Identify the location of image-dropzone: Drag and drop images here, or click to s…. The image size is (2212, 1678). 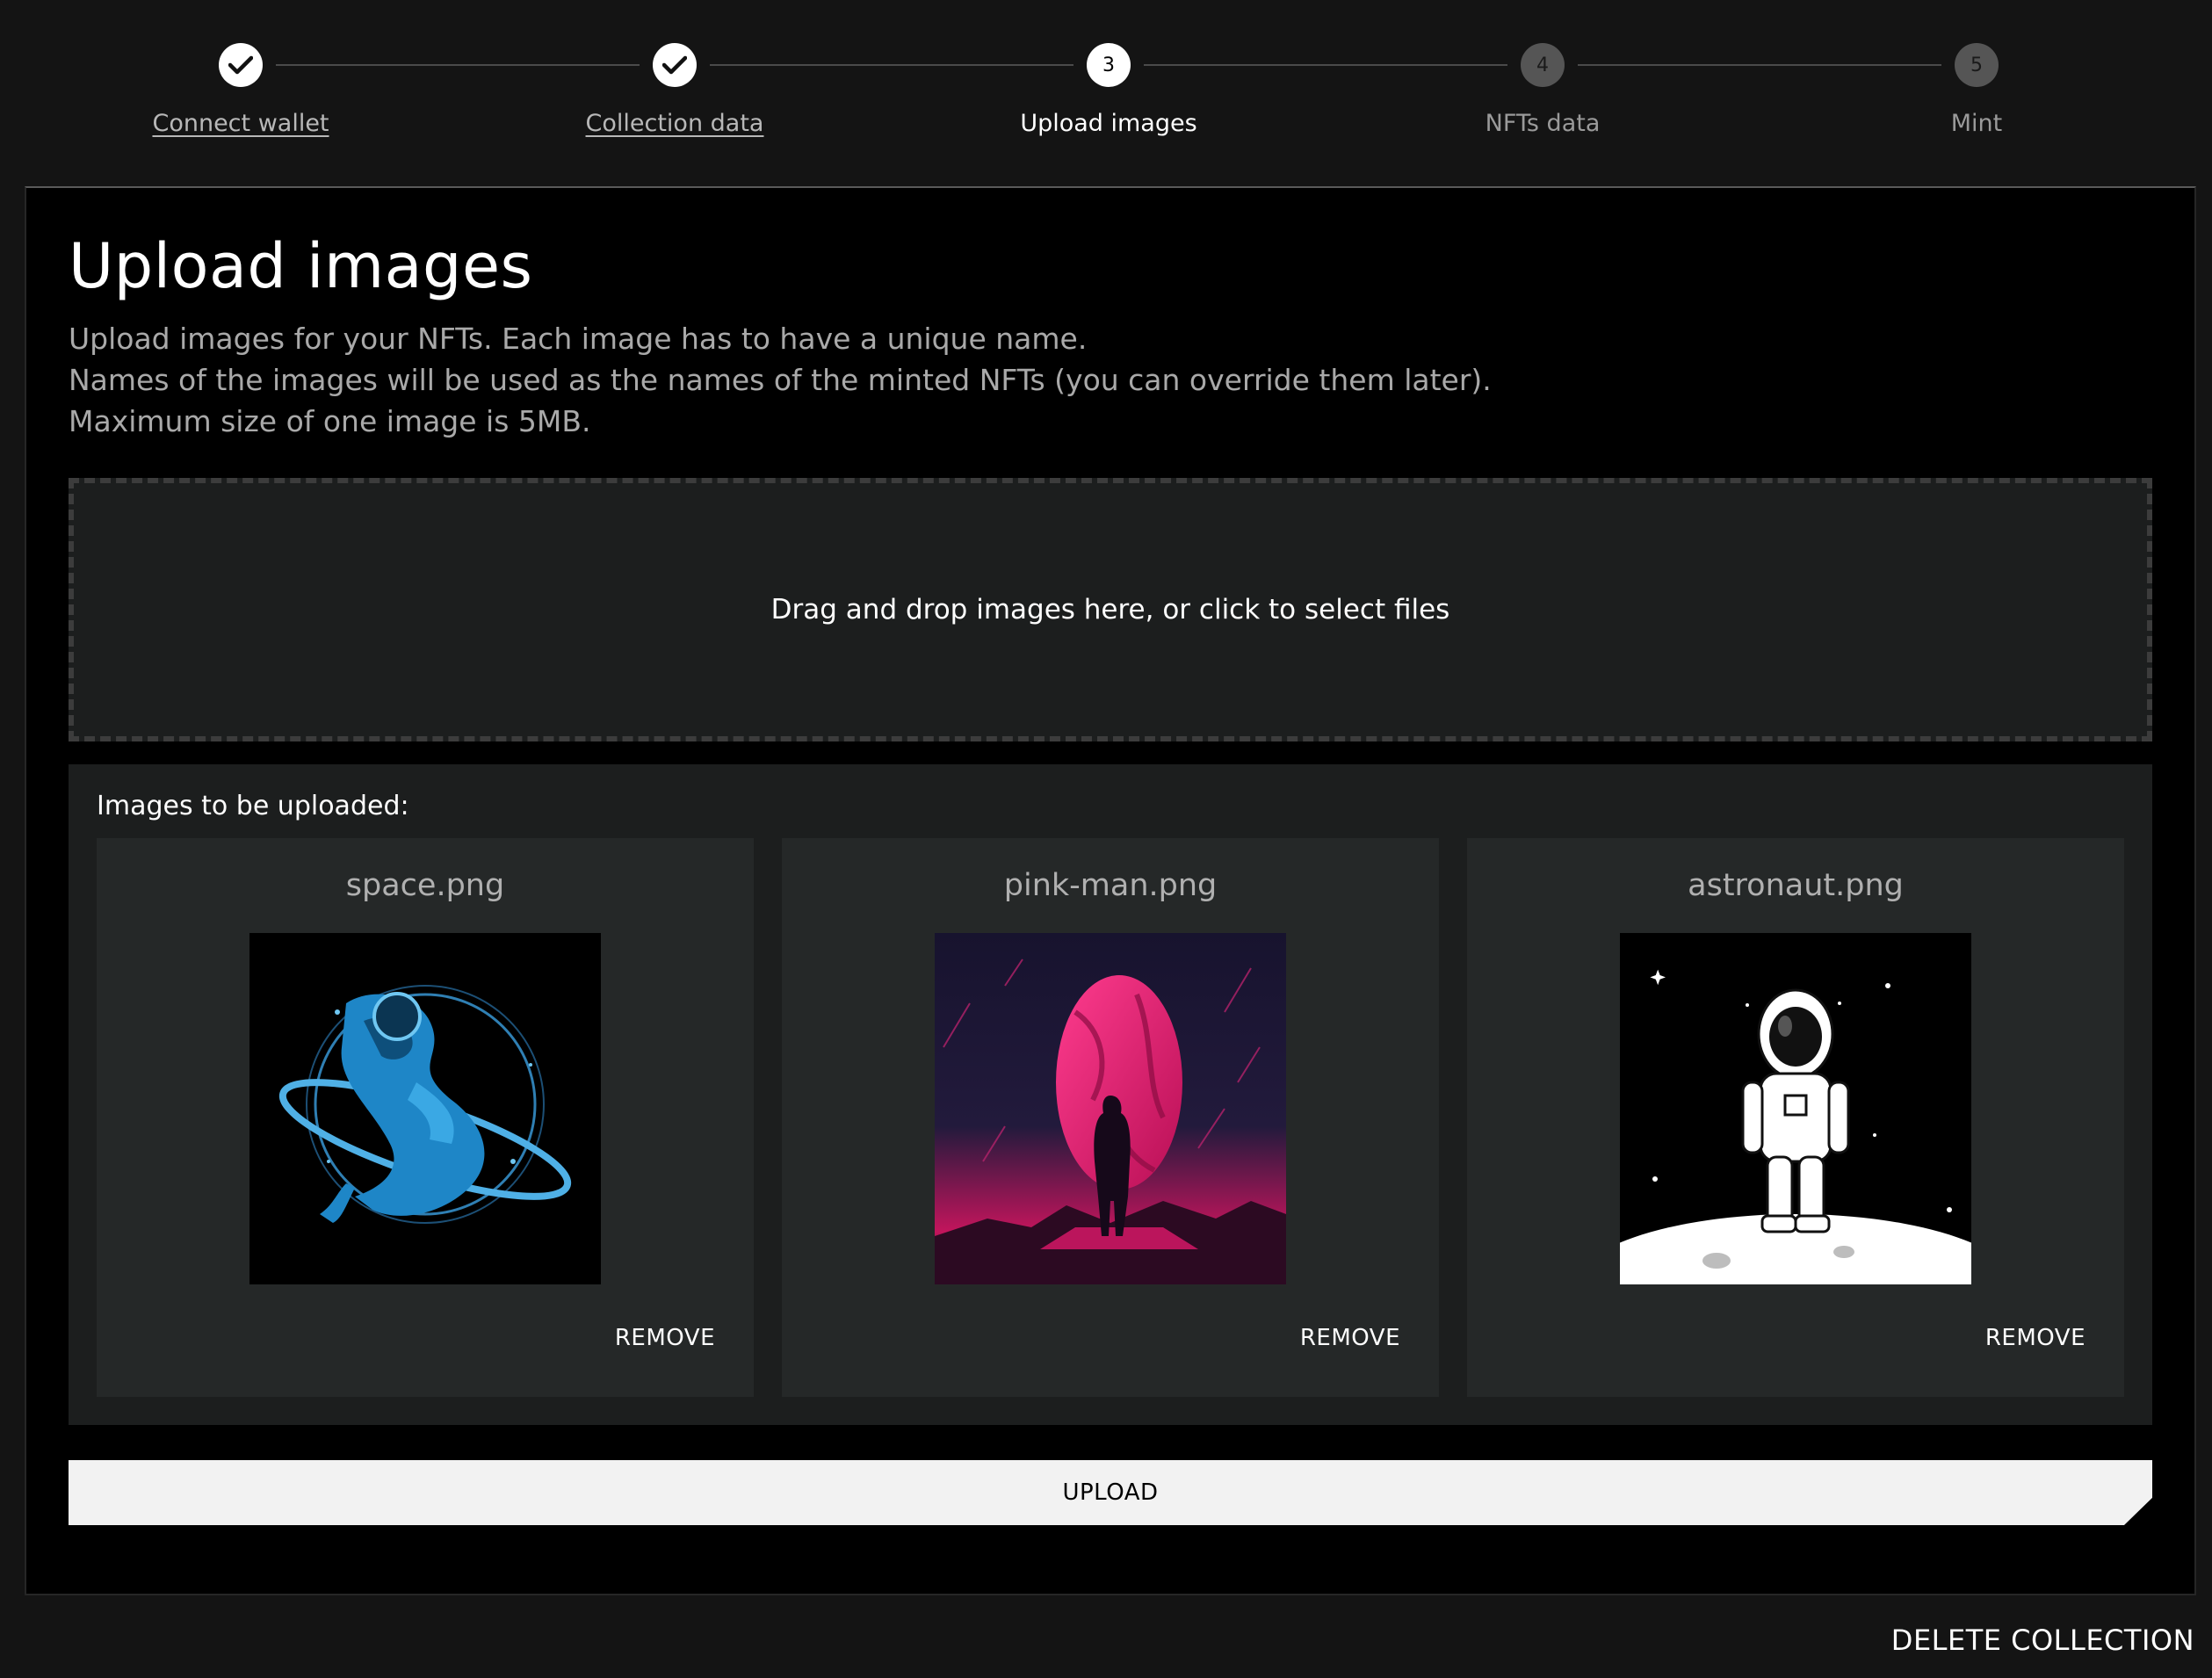
(1110, 609).